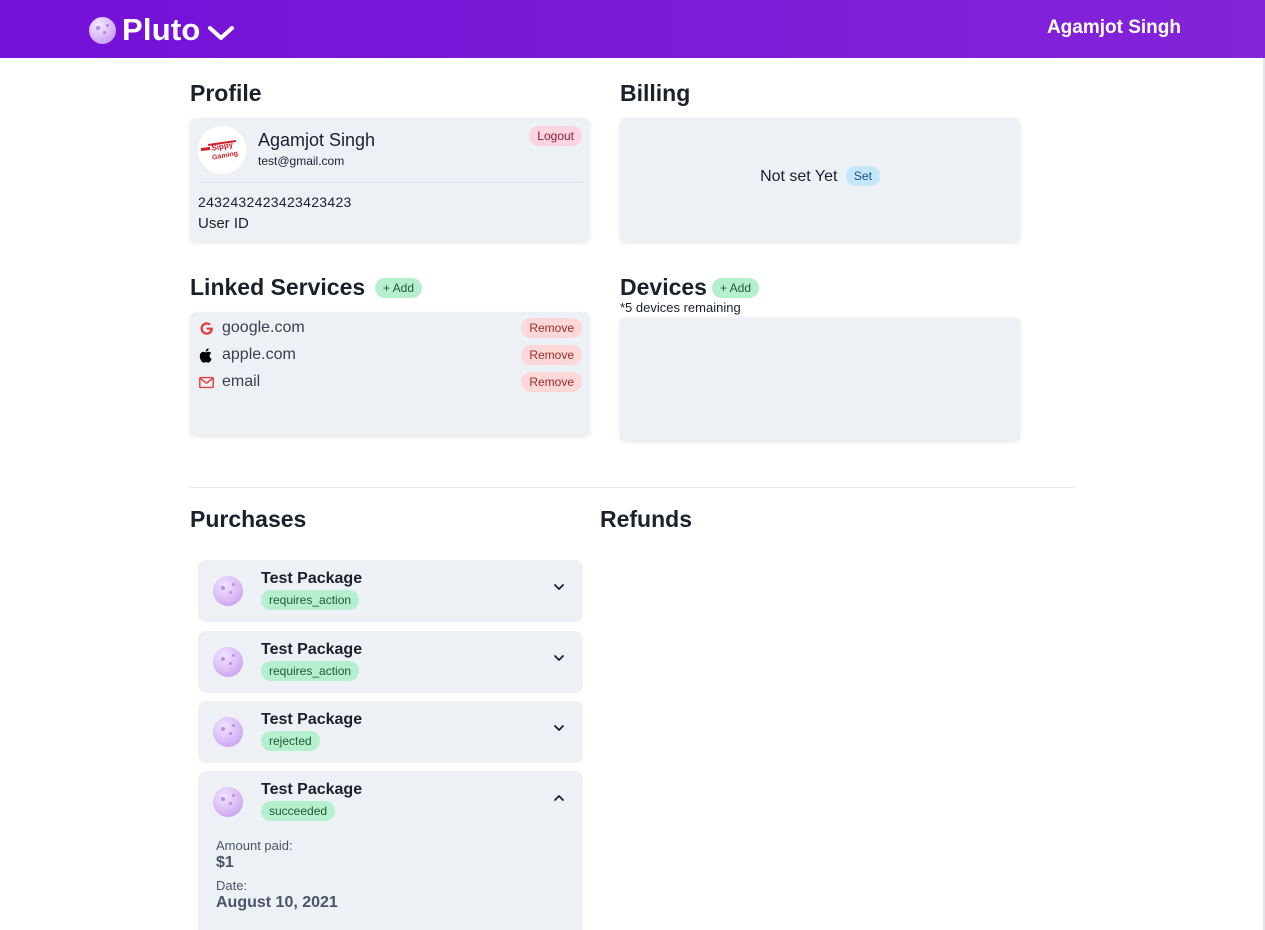  What do you see at coordinates (248, 519) in the screenshot?
I see `purchases-heading: Purchases` at bounding box center [248, 519].